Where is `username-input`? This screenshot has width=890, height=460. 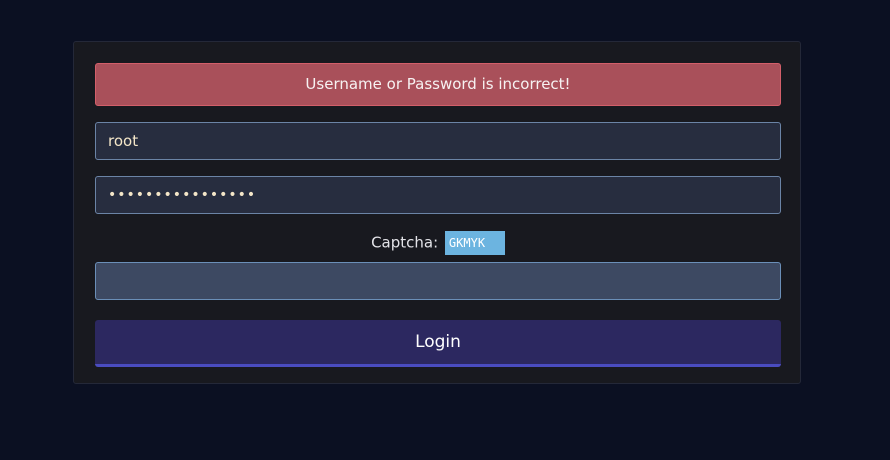 username-input is located at coordinates (438, 141).